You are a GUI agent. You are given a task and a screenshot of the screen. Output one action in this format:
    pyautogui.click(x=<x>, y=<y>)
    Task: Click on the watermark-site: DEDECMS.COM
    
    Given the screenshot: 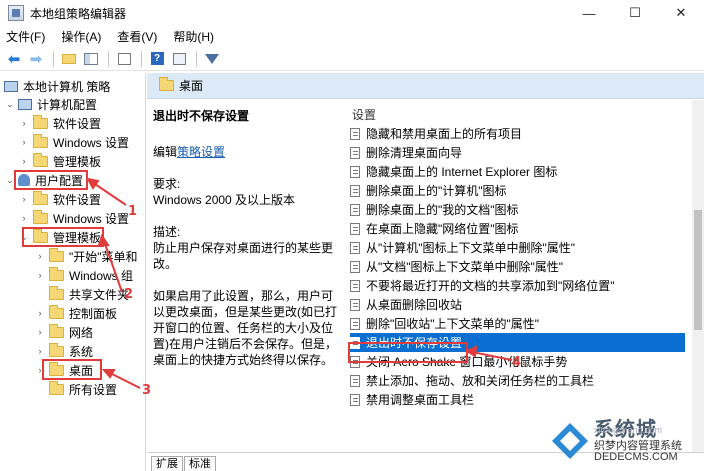 What is the action you would take?
    pyautogui.click(x=636, y=457)
    